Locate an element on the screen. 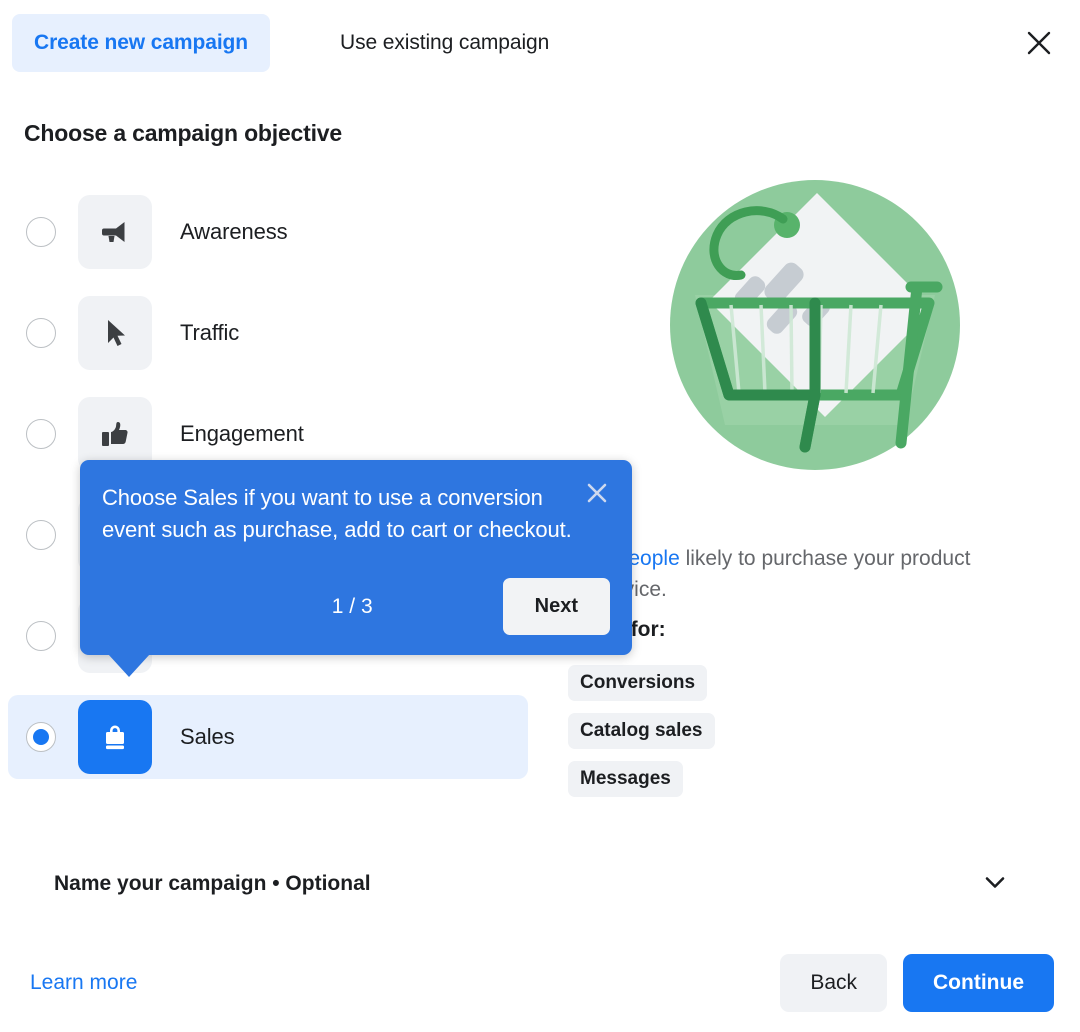  page-title: Choose a campaign objective is located at coordinates (183, 133).